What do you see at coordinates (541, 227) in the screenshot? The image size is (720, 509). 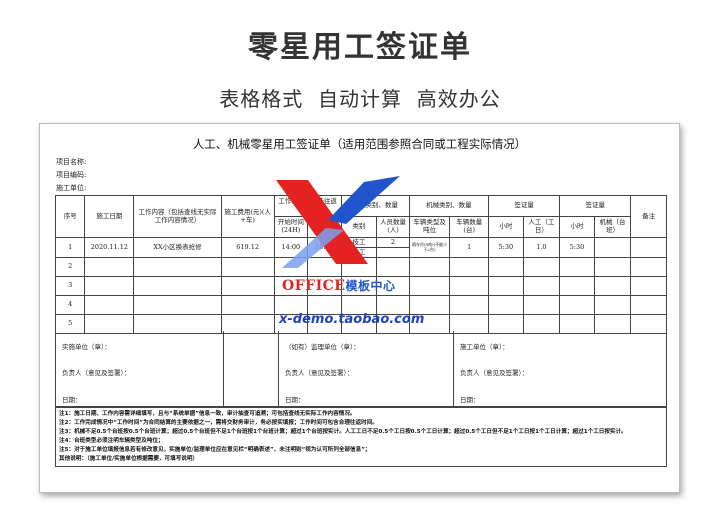 I see `header-labor-days: 人工（工日）` at bounding box center [541, 227].